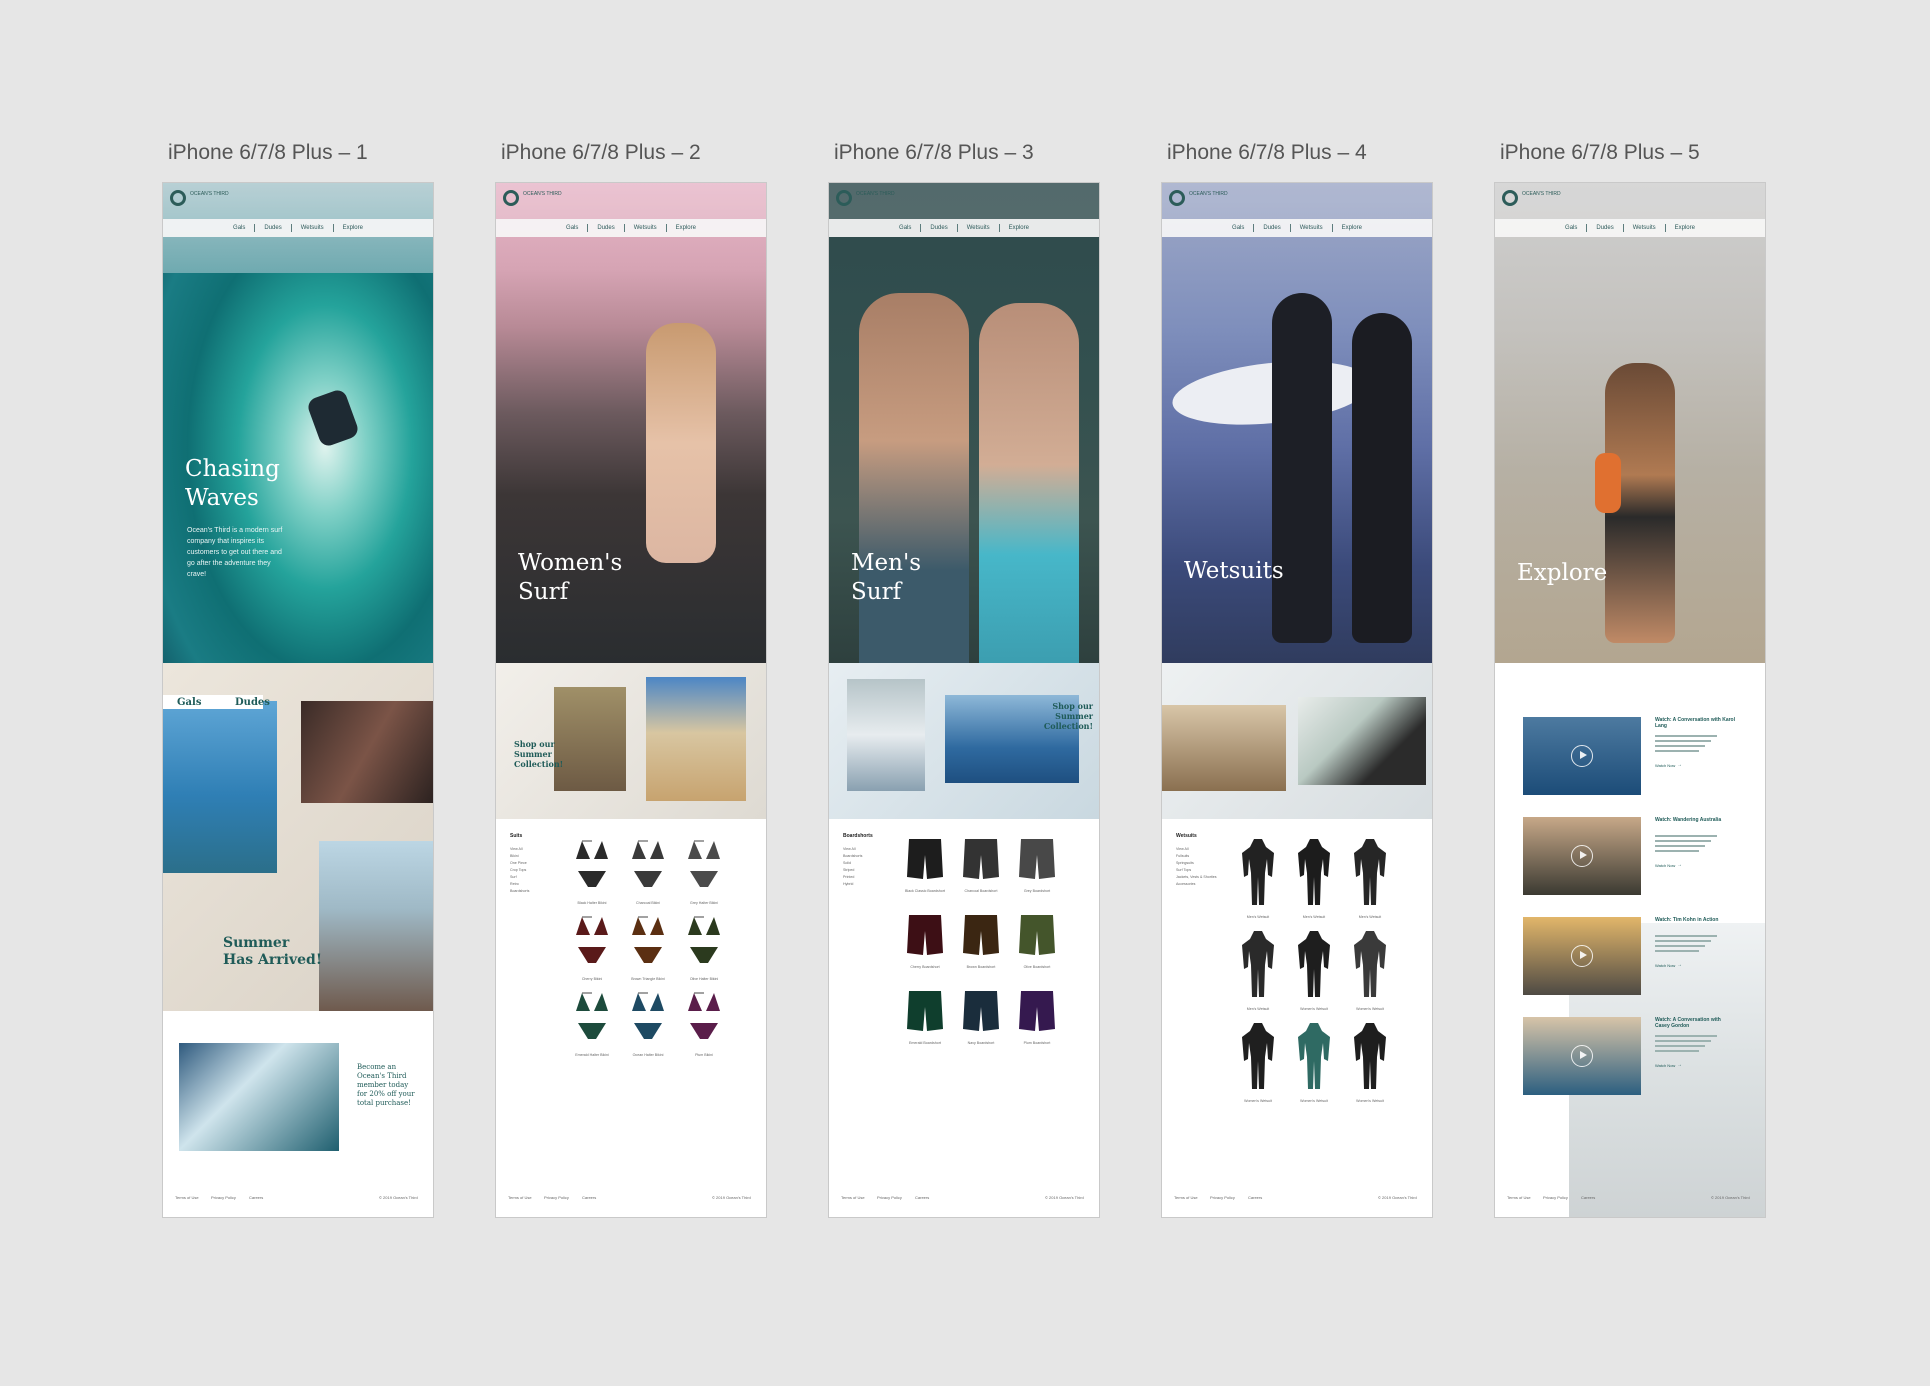 This screenshot has width=1930, height=1386. Describe the element at coordinates (648, 947) in the screenshot. I see `product-card: Brown Triangle Bikini` at that location.